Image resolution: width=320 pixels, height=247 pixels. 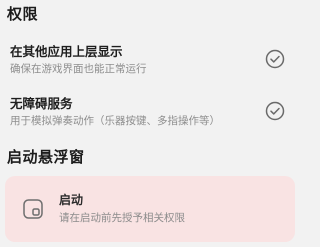 I want to click on floating-window-icon, so click(x=33, y=209).